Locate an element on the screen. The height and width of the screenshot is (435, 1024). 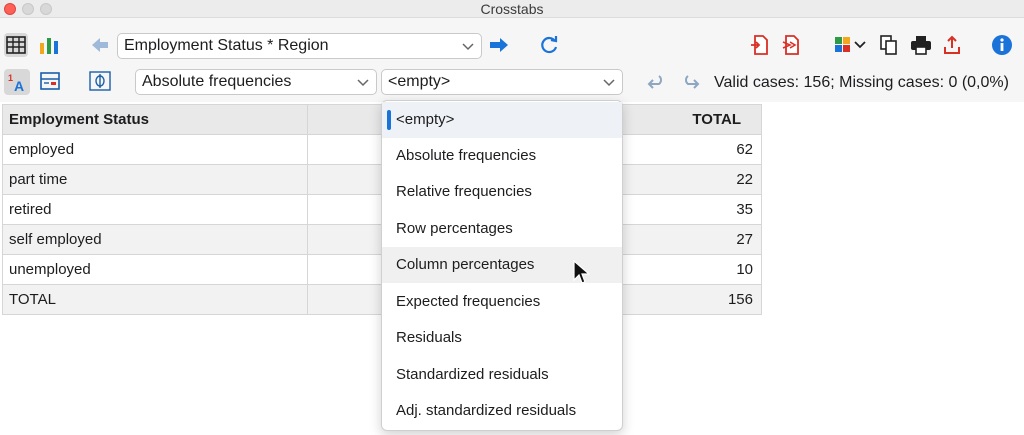
print-icon is located at coordinates (921, 45).